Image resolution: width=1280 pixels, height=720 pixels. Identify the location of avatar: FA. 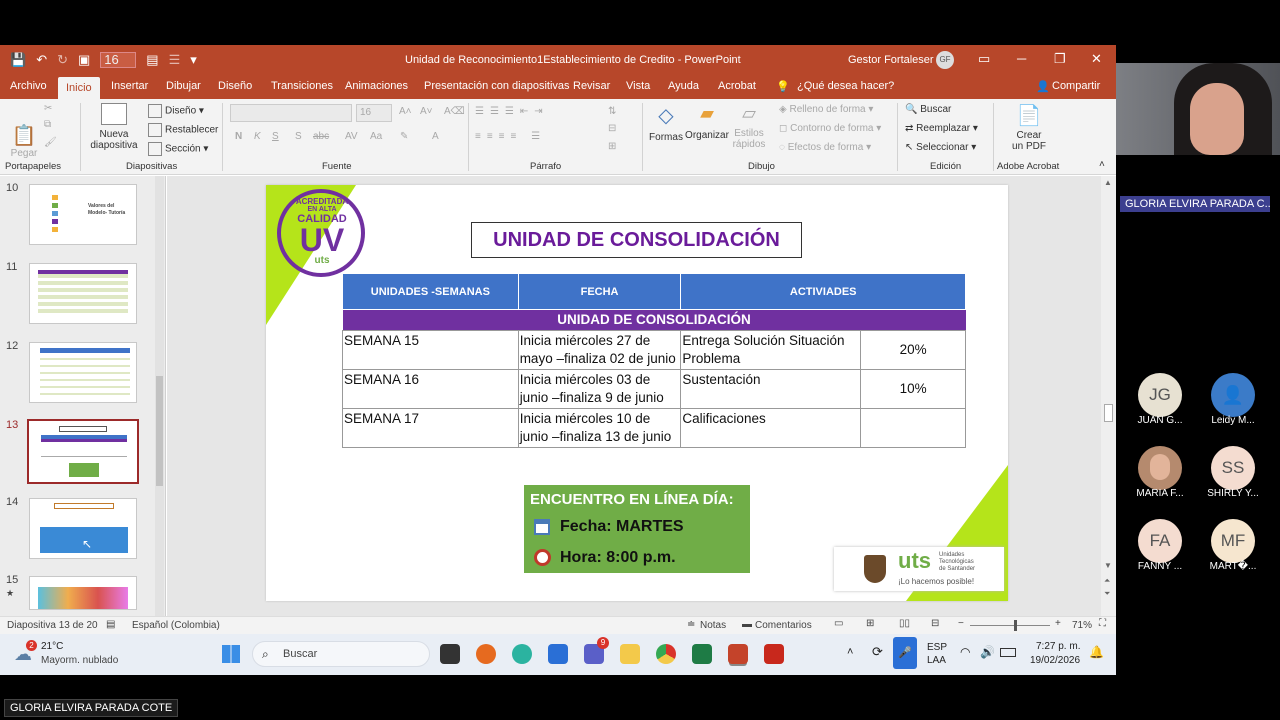
(1160, 541).